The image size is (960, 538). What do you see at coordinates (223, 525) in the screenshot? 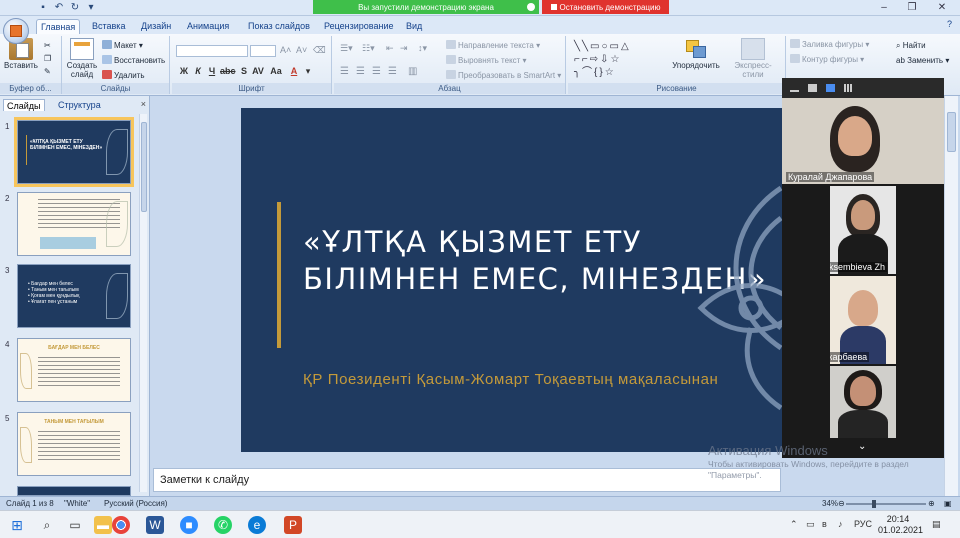
I see `whatsapp-icon: ✆` at bounding box center [223, 525].